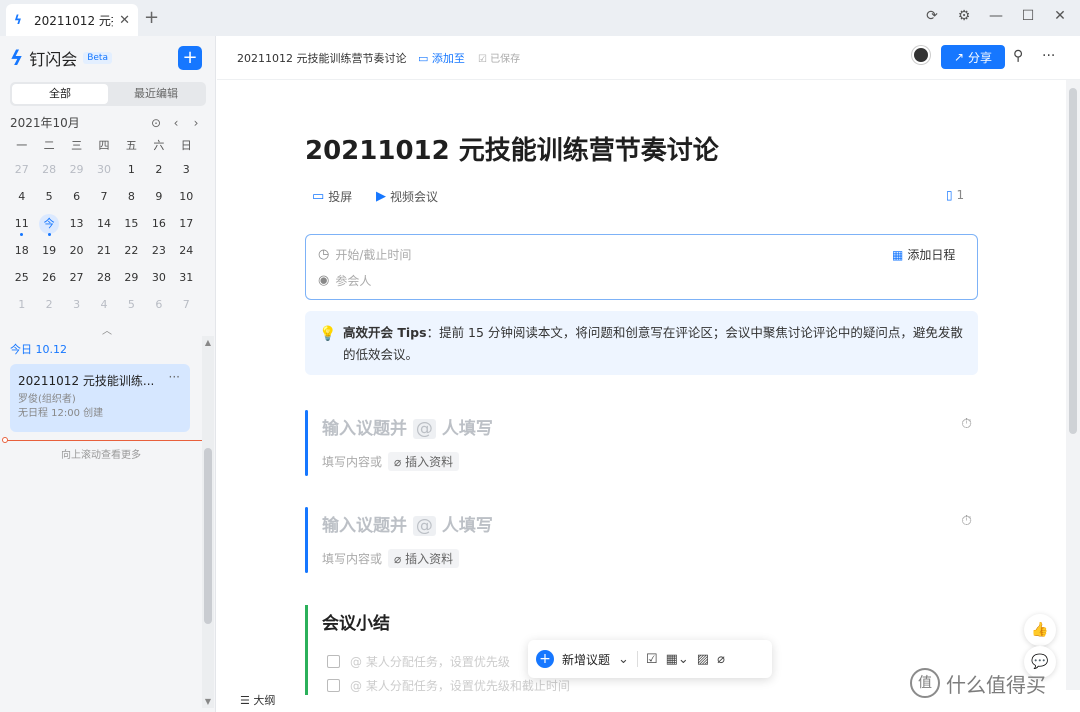 The width and height of the screenshot is (1080, 712). I want to click on scroll-down-icon: ▼, so click(208, 701).